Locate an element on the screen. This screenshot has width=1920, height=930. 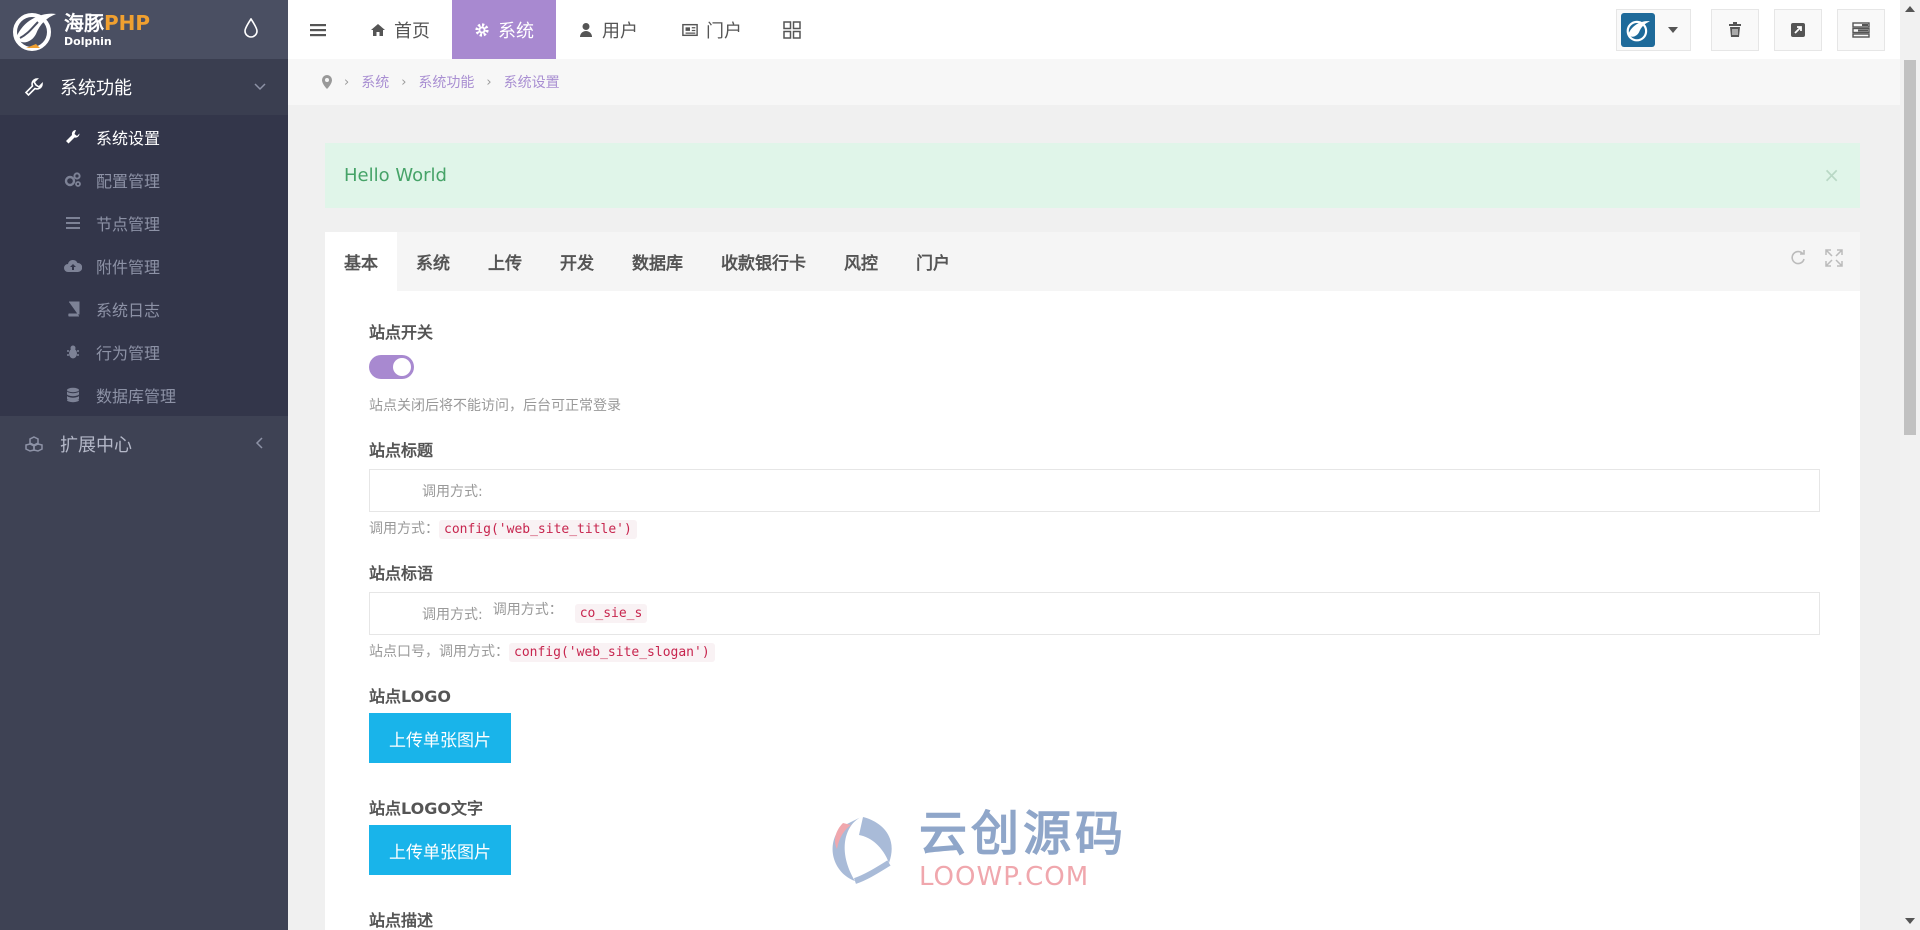
sidebar-item-label: 配置管理 is located at coordinates (128, 181).